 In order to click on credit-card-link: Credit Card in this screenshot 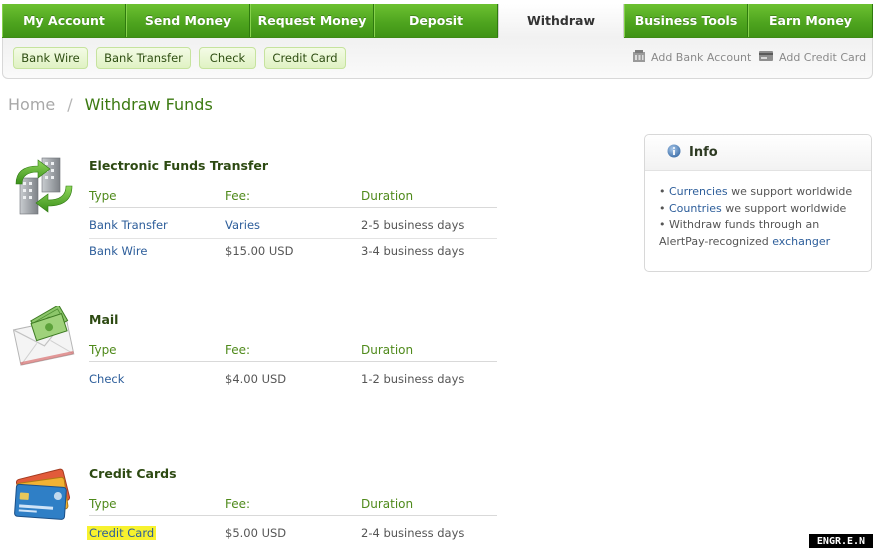, I will do `click(122, 533)`.